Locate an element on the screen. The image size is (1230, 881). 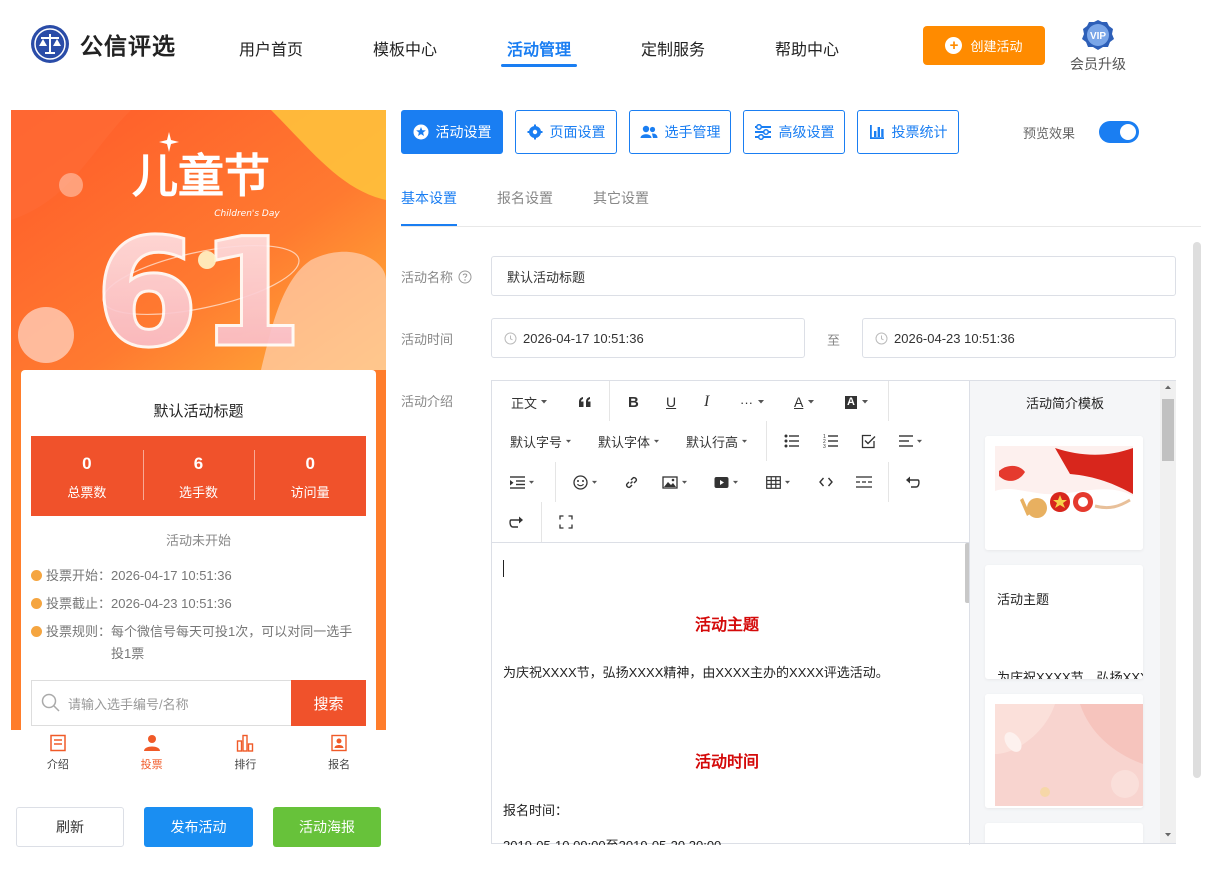
refresh-button: 刷新 is located at coordinates (70, 827).